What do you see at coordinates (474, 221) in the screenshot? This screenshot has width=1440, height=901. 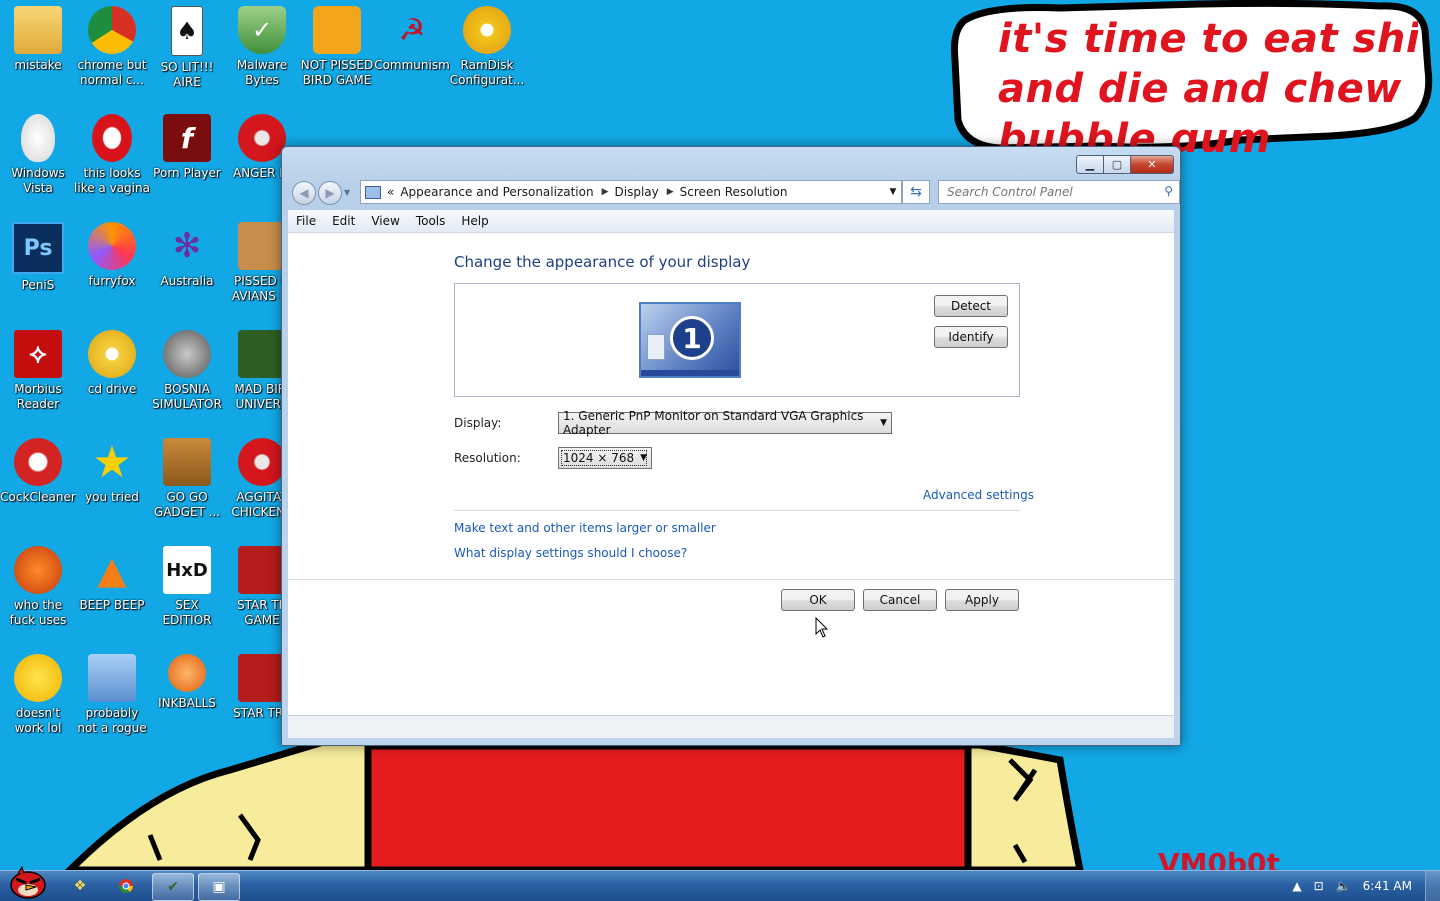 I see `menu-help: Help` at bounding box center [474, 221].